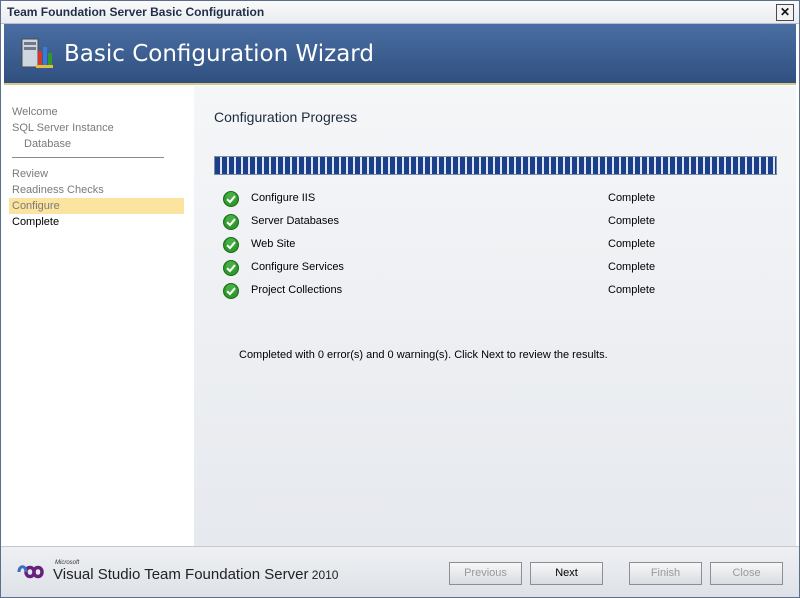  What do you see at coordinates (273, 244) in the screenshot?
I see `step-name: Web Site` at bounding box center [273, 244].